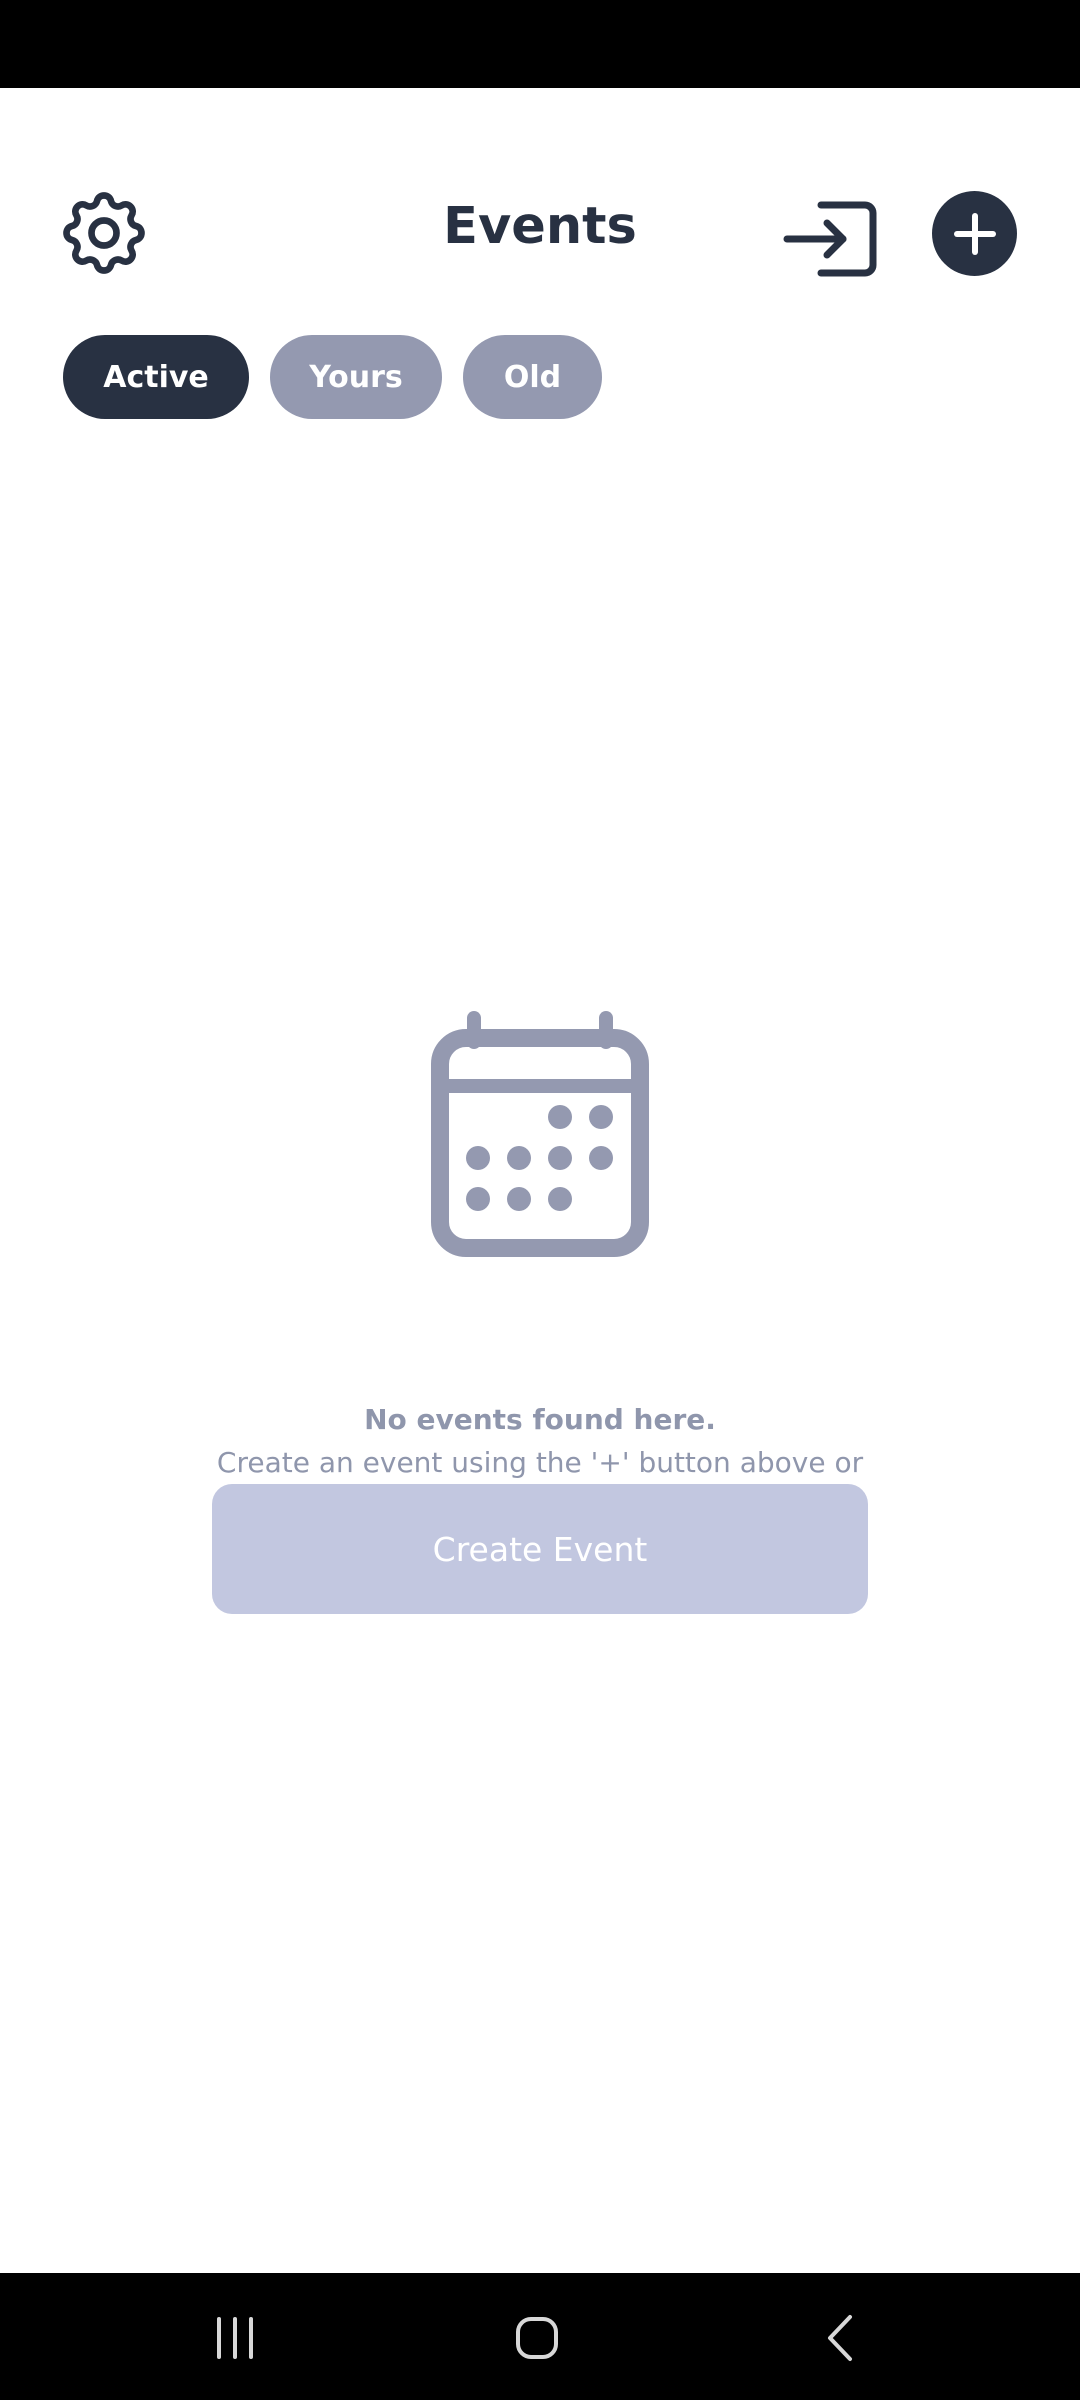 This screenshot has height=2400, width=1080. I want to click on recents-button, so click(235, 2338).